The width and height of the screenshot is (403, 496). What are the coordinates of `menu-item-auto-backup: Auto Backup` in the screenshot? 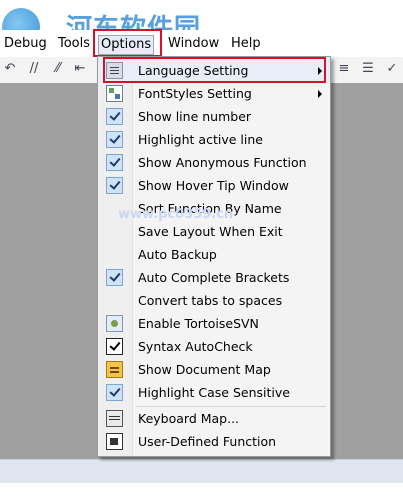 It's located at (214, 254).